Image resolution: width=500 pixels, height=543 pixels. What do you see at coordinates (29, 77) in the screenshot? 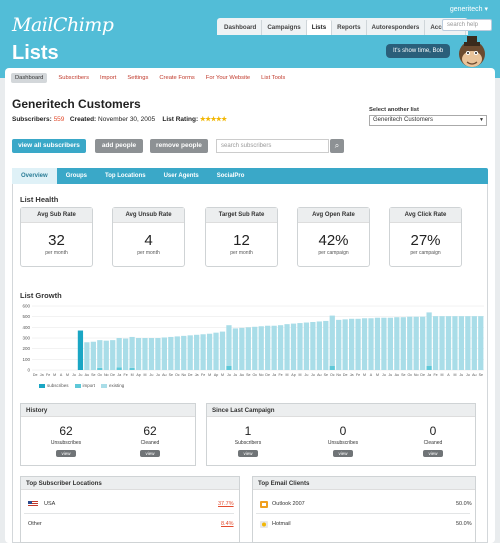
I see `subnav-item-dashboard: Dashboard` at bounding box center [29, 77].